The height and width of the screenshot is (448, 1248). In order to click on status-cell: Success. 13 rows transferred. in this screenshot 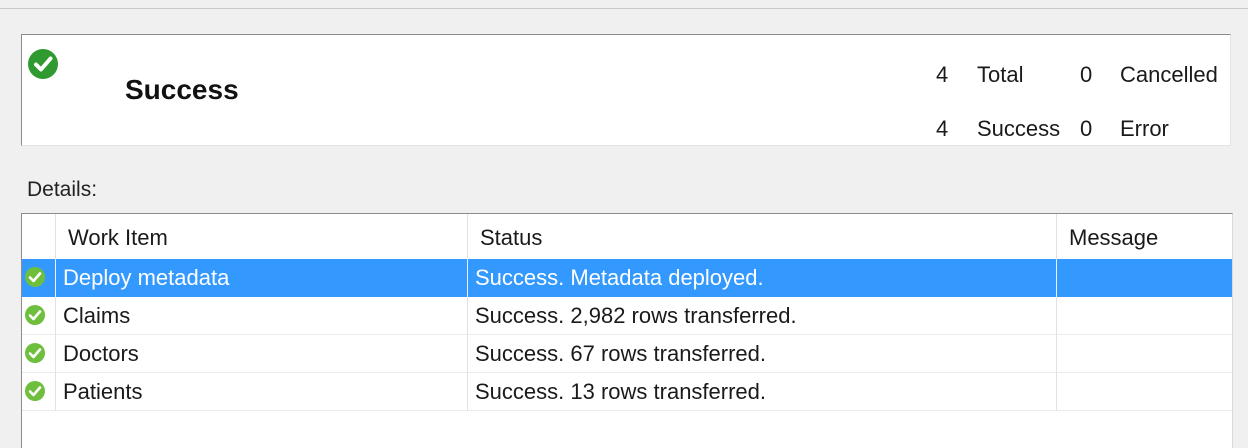, I will do `click(621, 391)`.